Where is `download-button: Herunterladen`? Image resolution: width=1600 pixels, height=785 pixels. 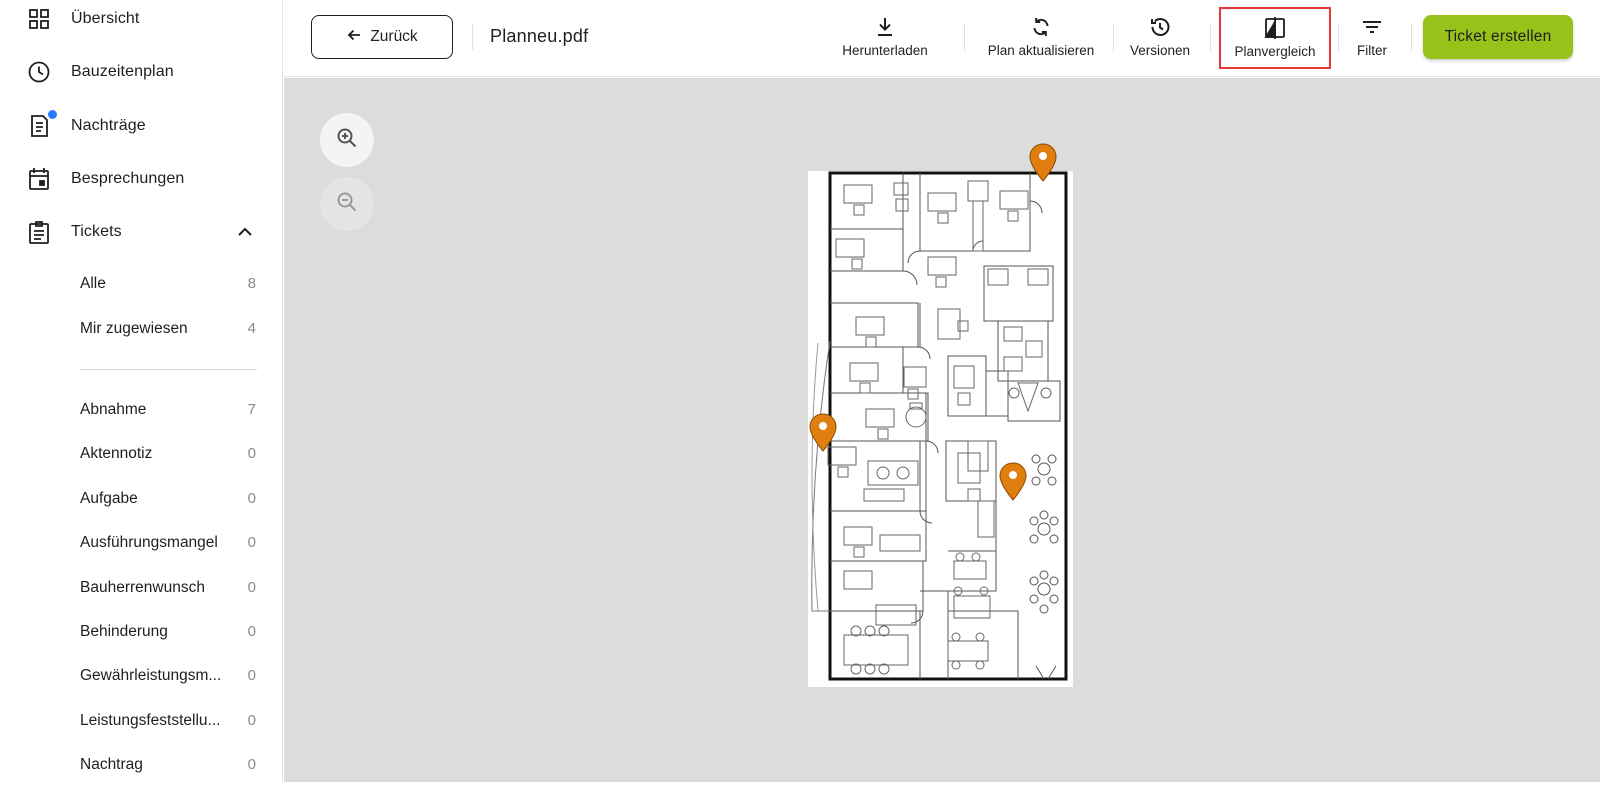
download-button: Herunterladen is located at coordinates (885, 38).